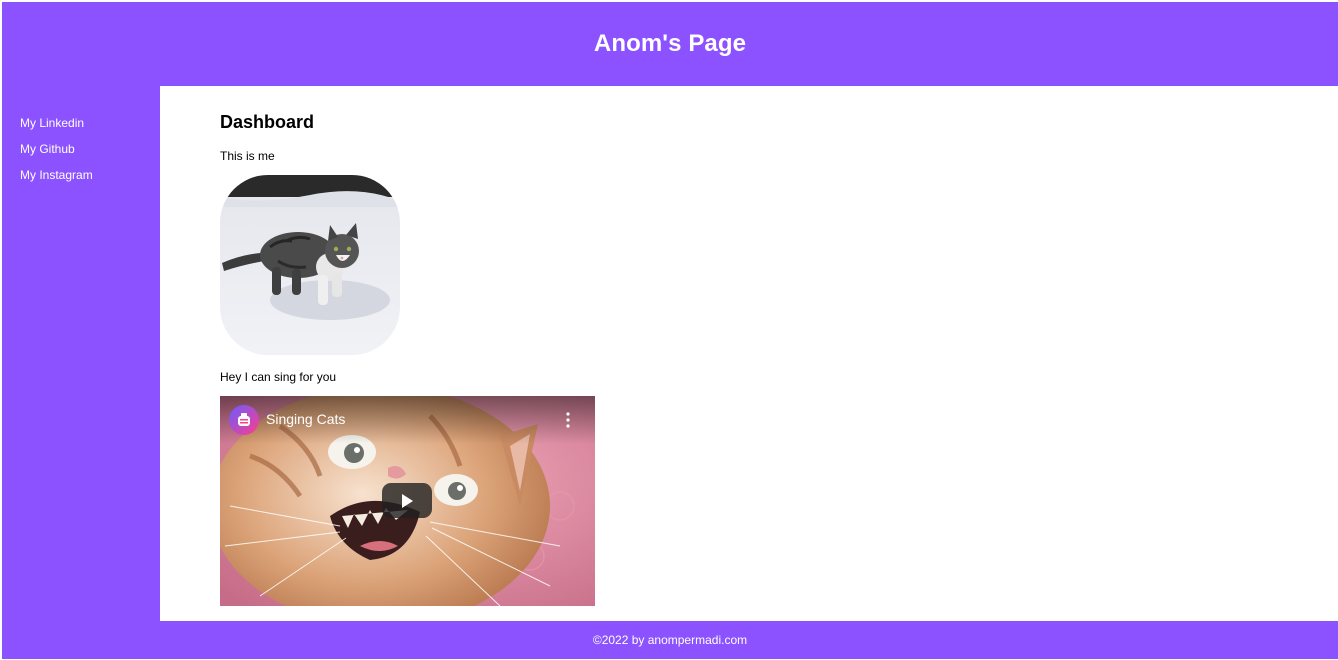 Image resolution: width=1338 pixels, height=660 pixels. Describe the element at coordinates (56, 175) in the screenshot. I see `instagram-link: My Instagram` at that location.